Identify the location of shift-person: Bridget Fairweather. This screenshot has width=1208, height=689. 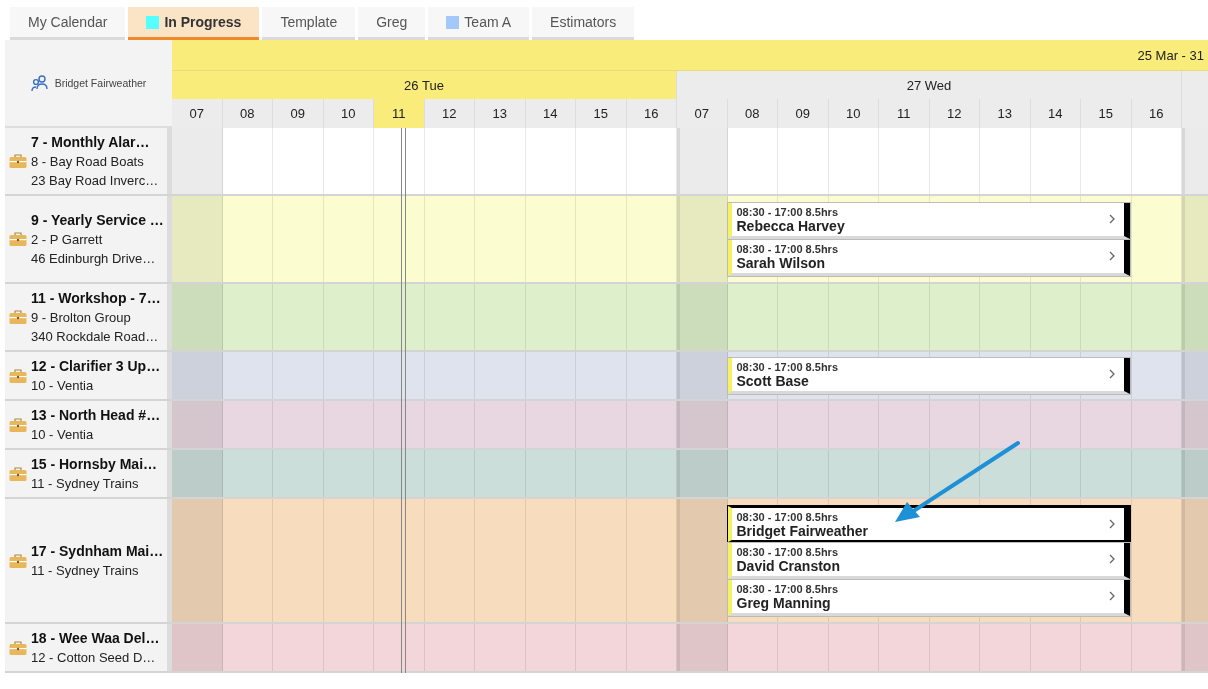
(802, 530).